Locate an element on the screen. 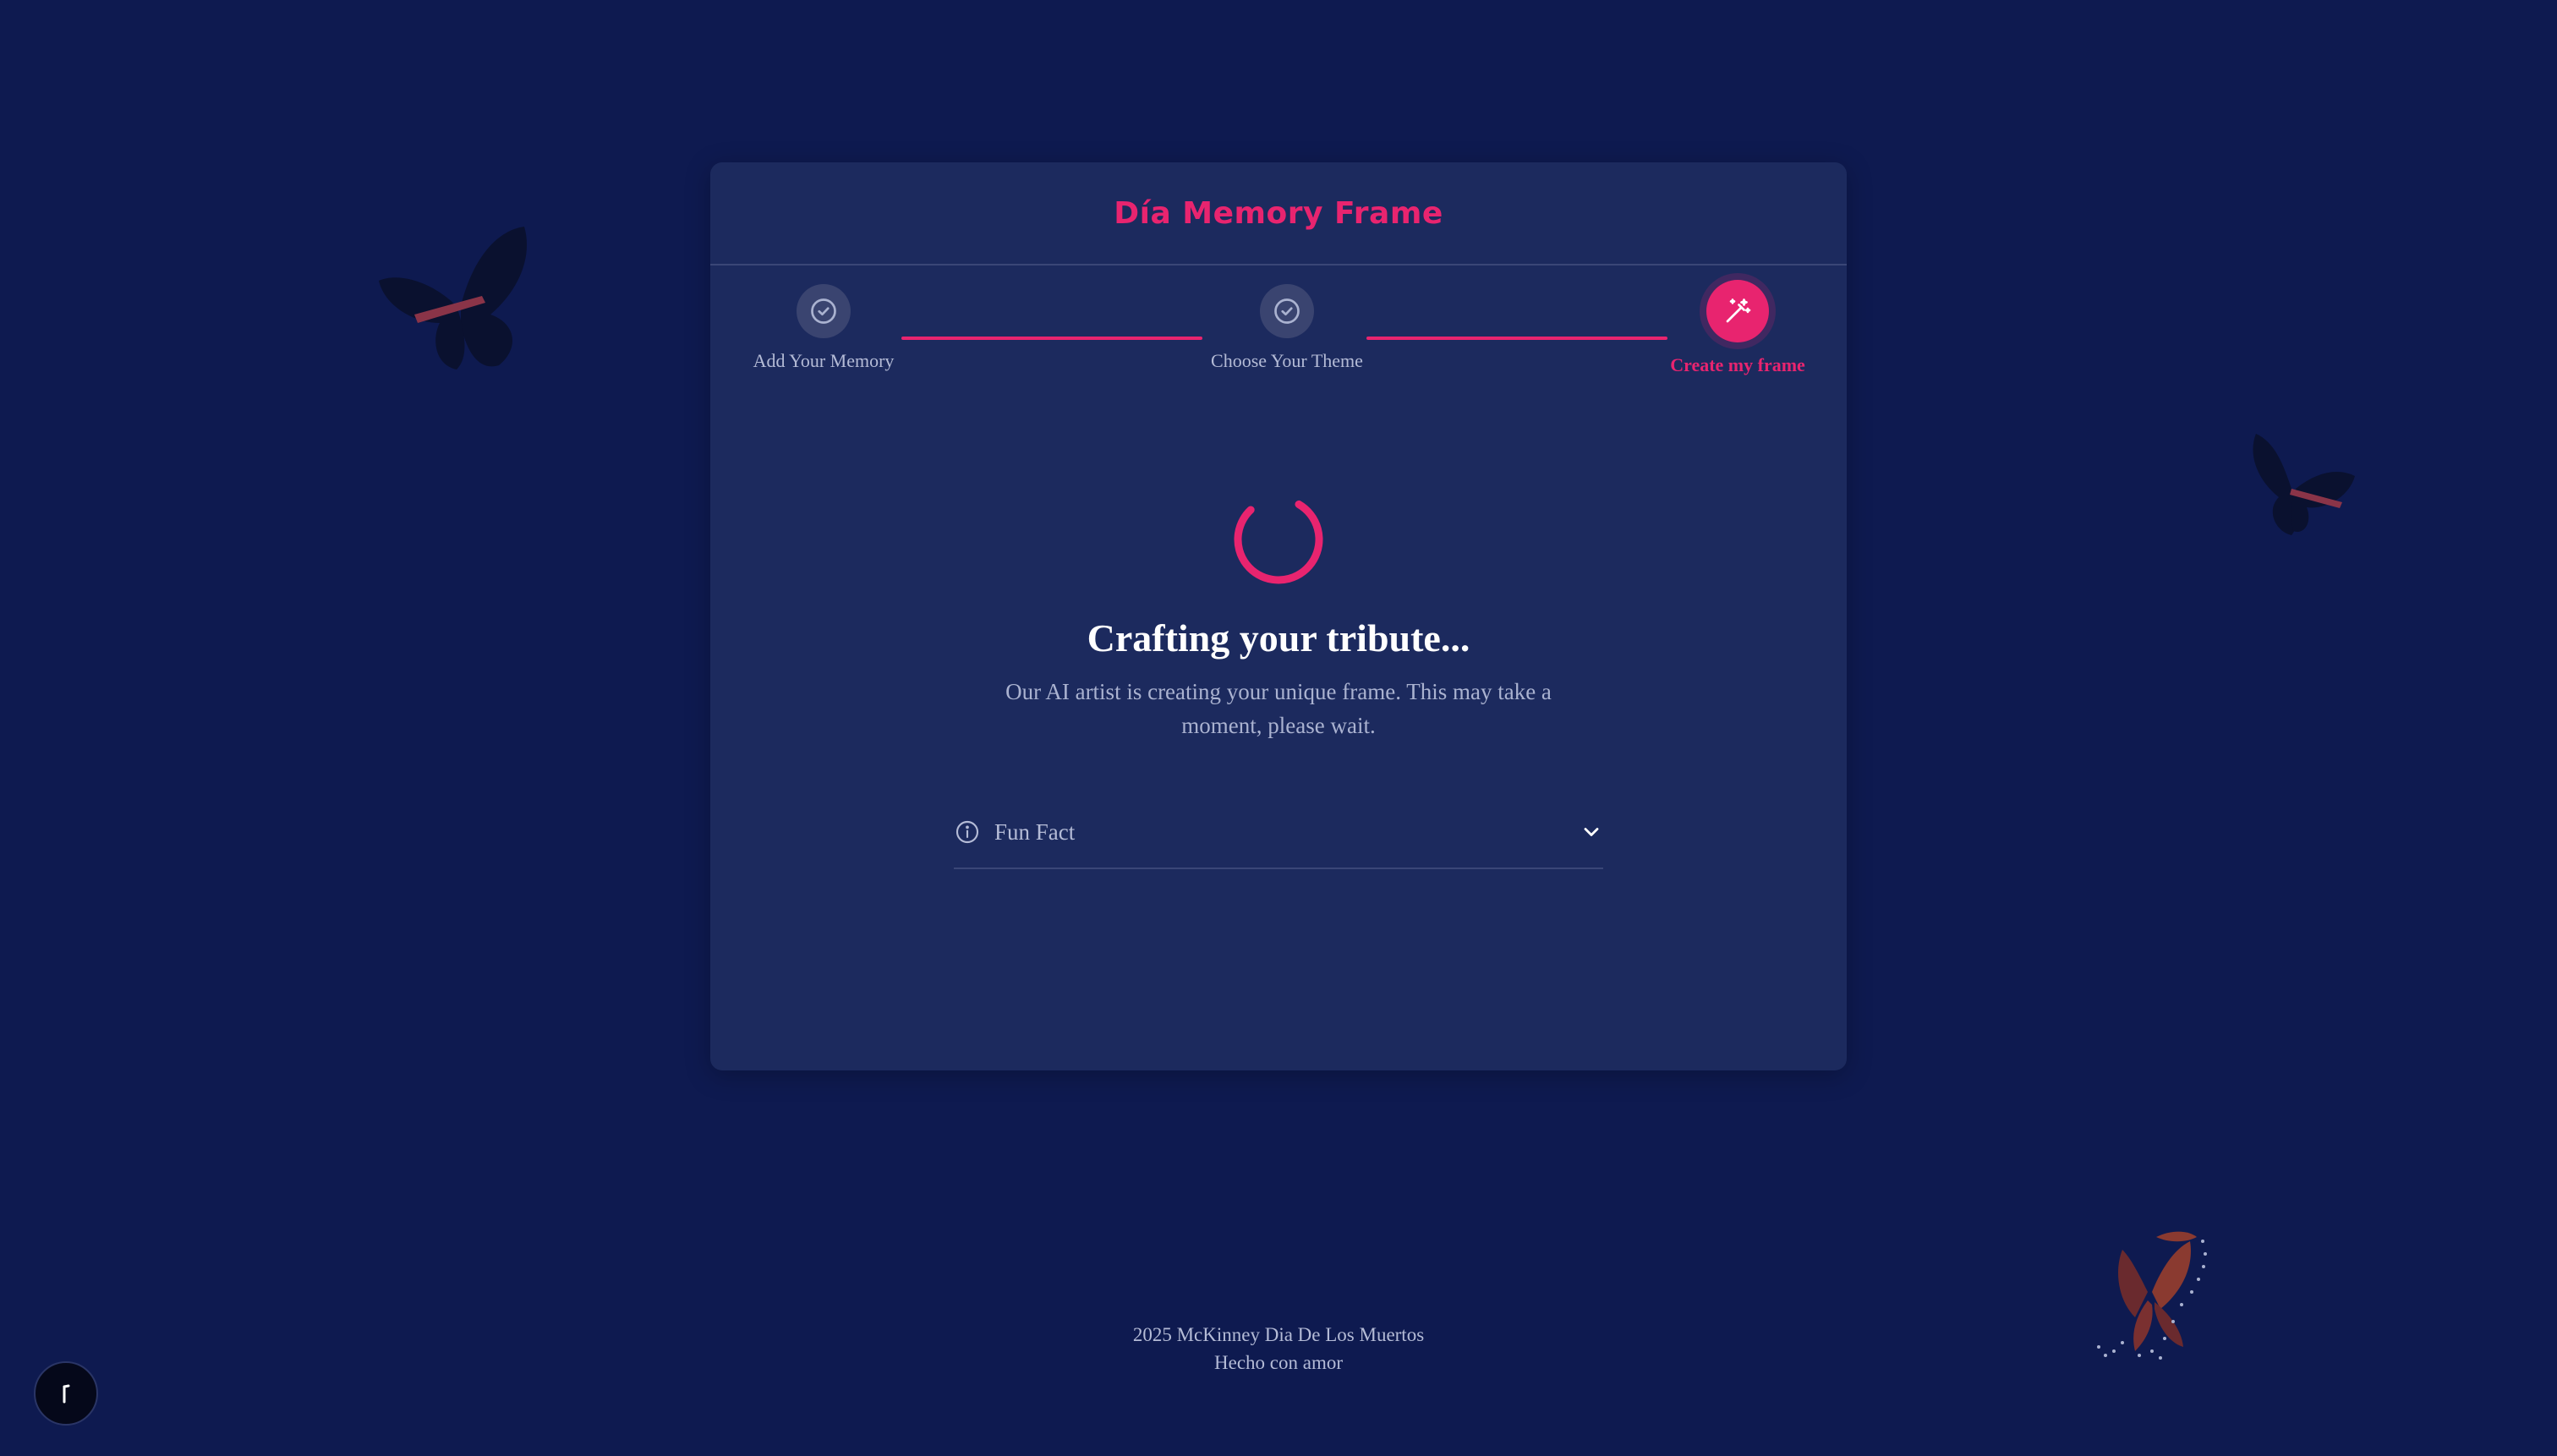 This screenshot has width=2557, height=1456. fun-fact-label: Fun Fact is located at coordinates (1035, 831).